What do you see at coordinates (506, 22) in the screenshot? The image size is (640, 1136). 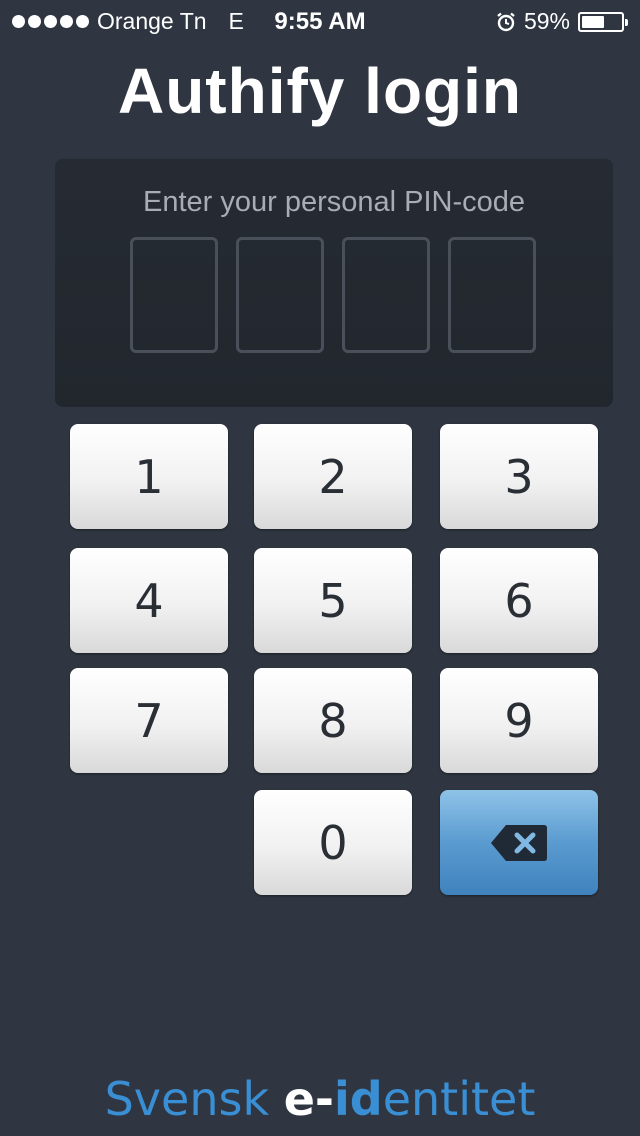 I see `alarm-icon` at bounding box center [506, 22].